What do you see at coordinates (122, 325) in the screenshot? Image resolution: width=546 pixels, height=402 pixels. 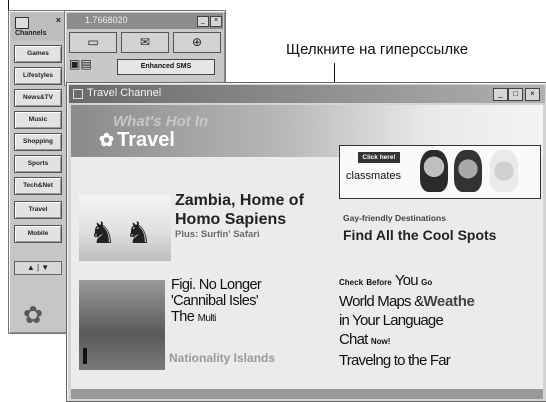 I see `fiji-photo` at bounding box center [122, 325].